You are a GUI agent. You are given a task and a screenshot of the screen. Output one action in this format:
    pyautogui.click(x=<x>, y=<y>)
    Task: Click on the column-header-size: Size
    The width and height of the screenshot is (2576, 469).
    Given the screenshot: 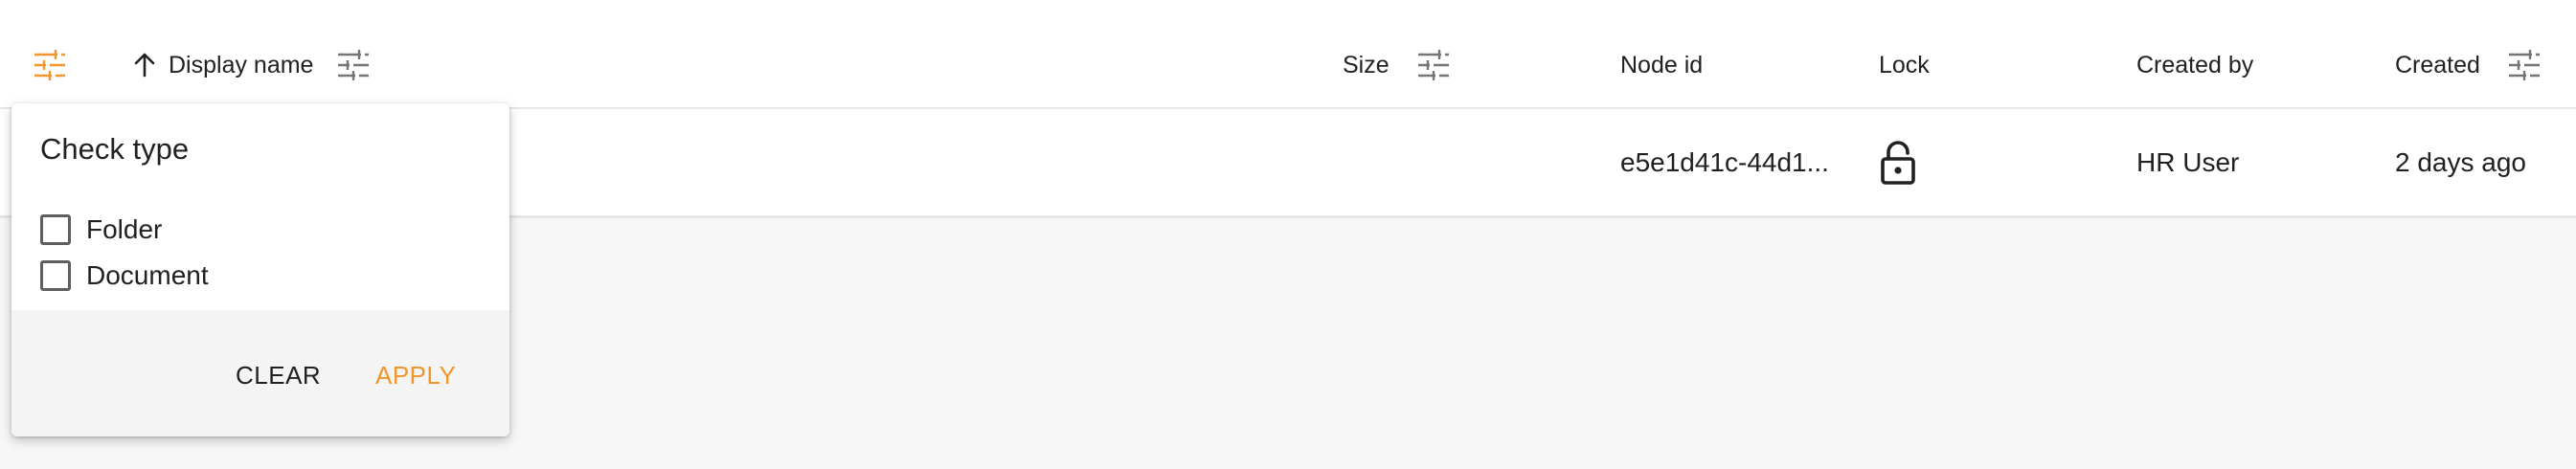 What is the action you would take?
    pyautogui.click(x=1397, y=65)
    